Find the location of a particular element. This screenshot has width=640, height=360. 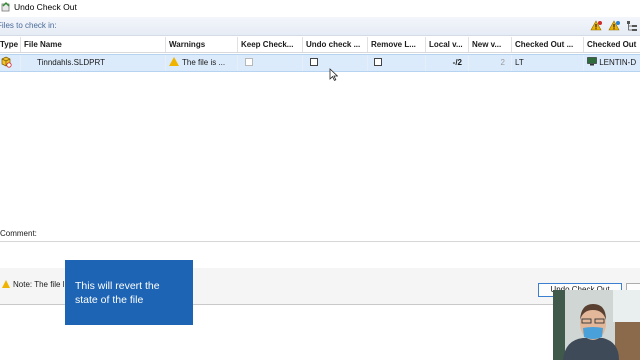

comment-label: Comment: is located at coordinates (18, 233).